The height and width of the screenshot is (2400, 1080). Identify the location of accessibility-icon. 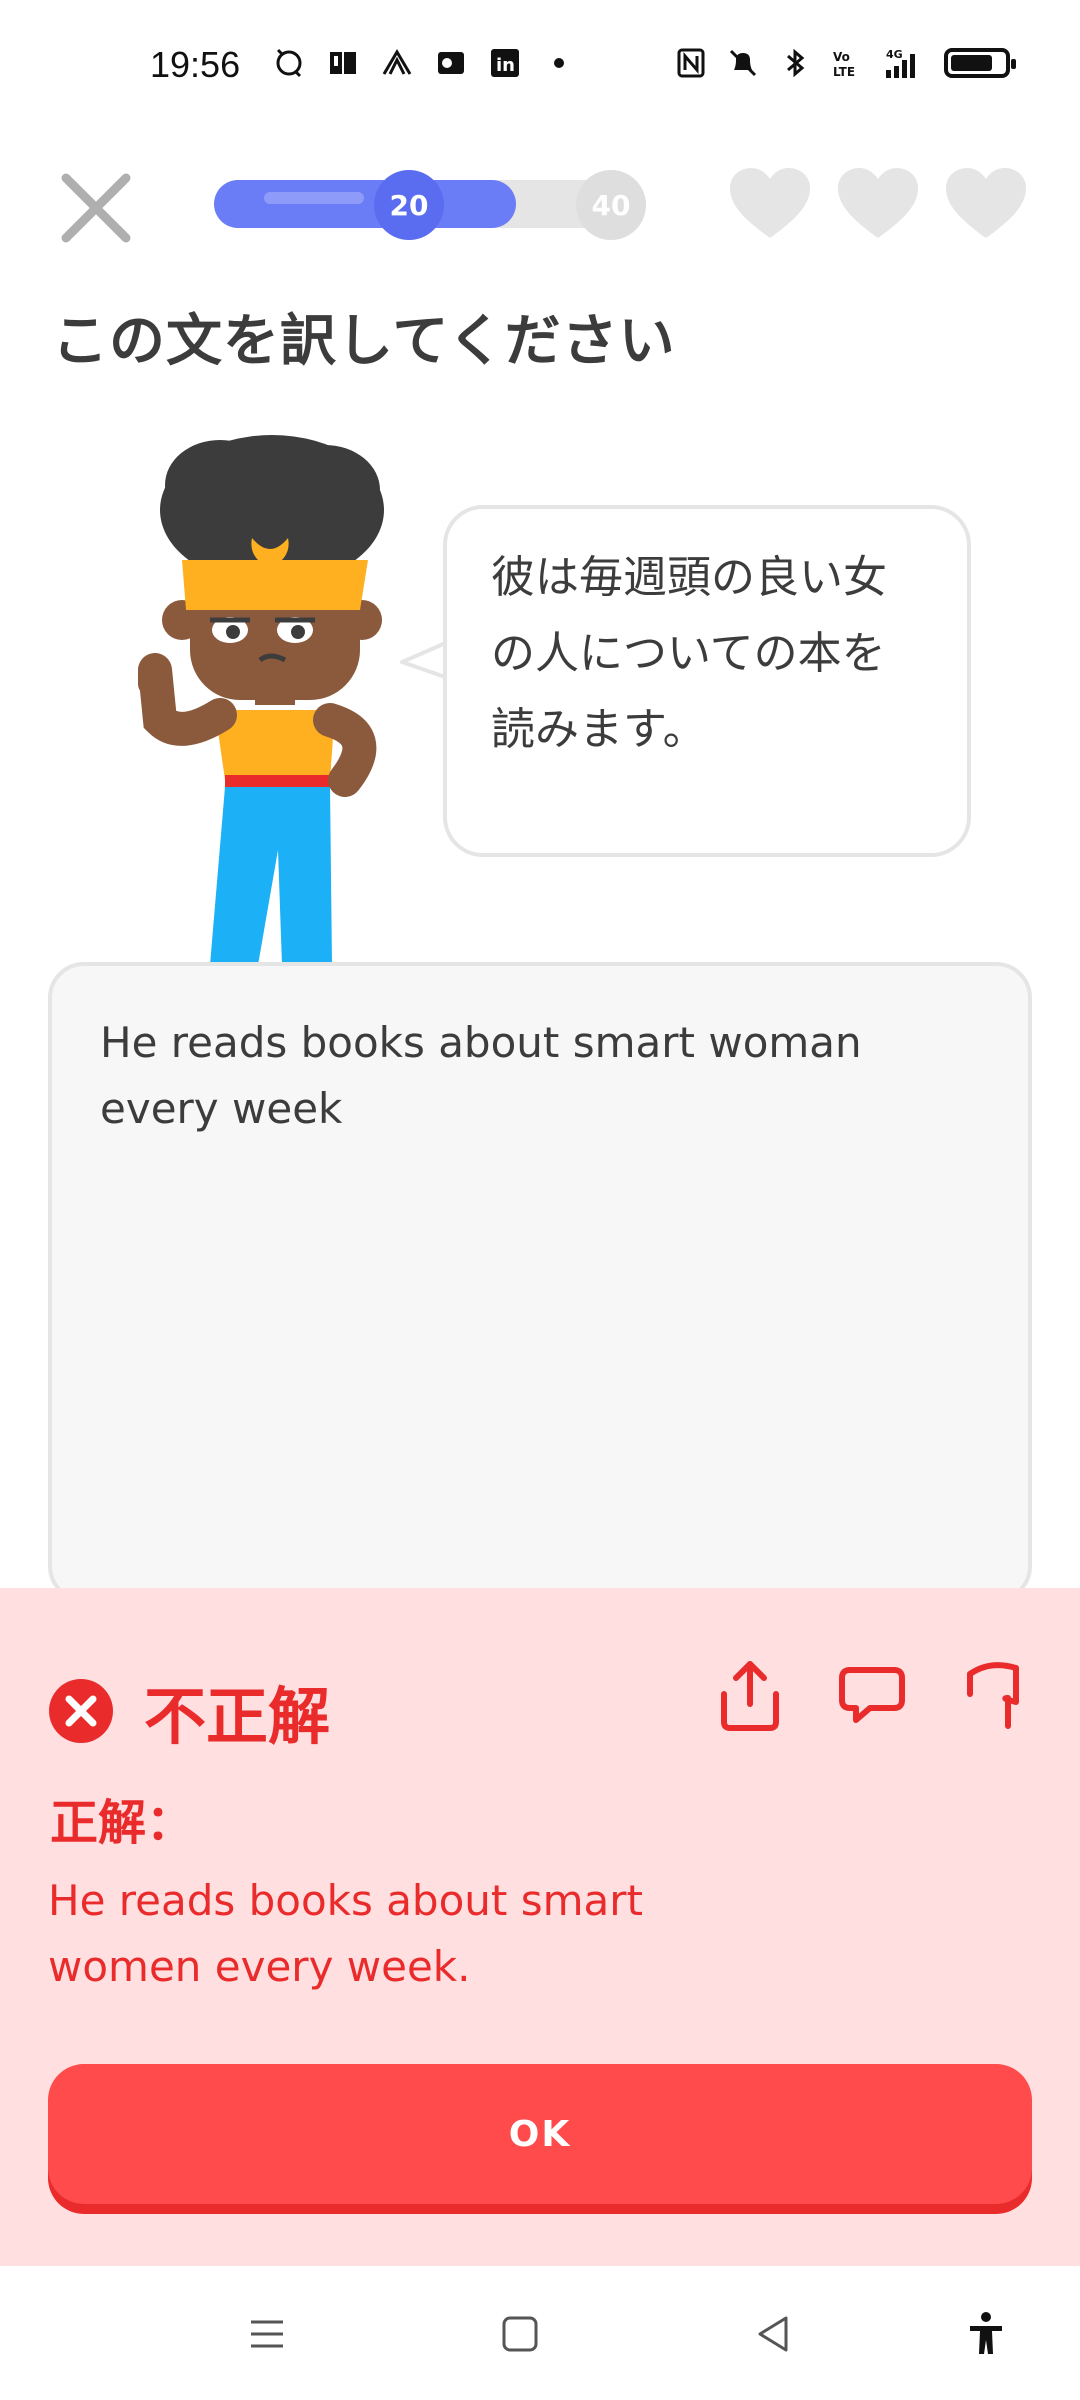
(986, 2334).